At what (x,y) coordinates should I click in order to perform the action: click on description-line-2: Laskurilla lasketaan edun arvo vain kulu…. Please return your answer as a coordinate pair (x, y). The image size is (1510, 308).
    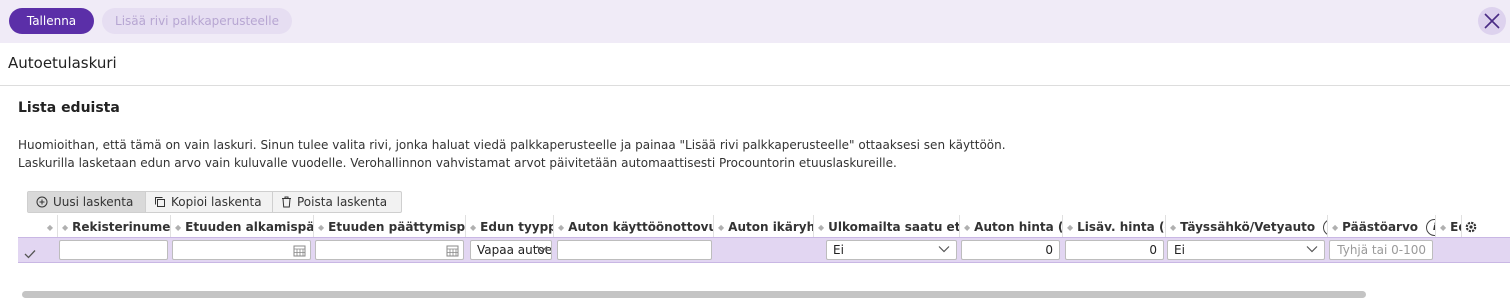
    Looking at the image, I should click on (457, 163).